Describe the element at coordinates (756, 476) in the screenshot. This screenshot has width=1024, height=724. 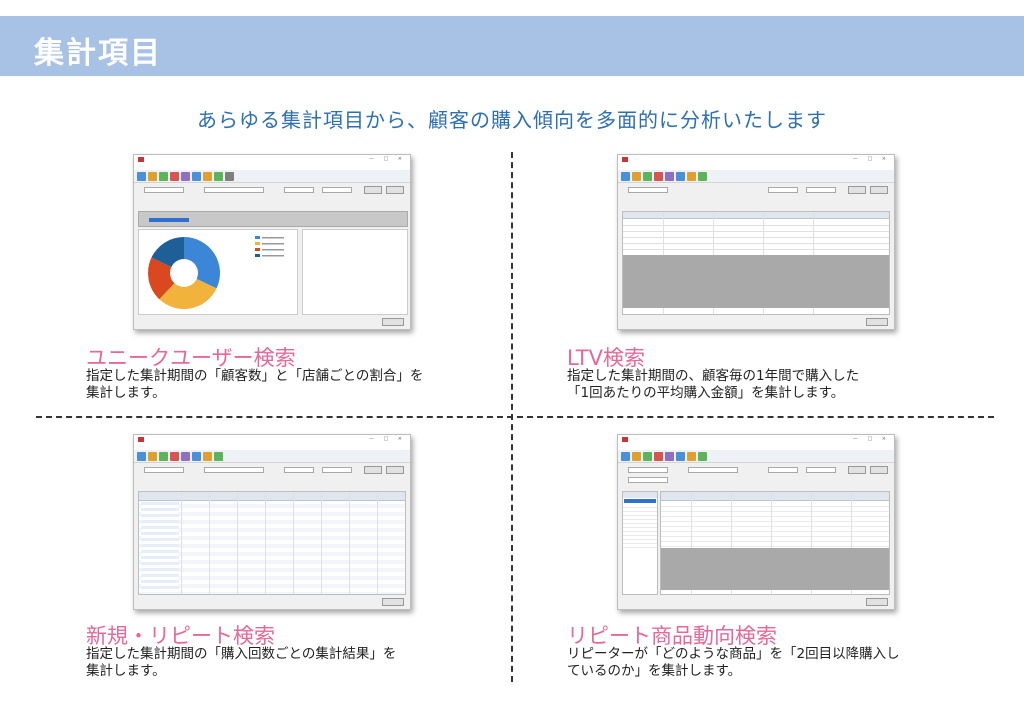
I see `search-form` at that location.